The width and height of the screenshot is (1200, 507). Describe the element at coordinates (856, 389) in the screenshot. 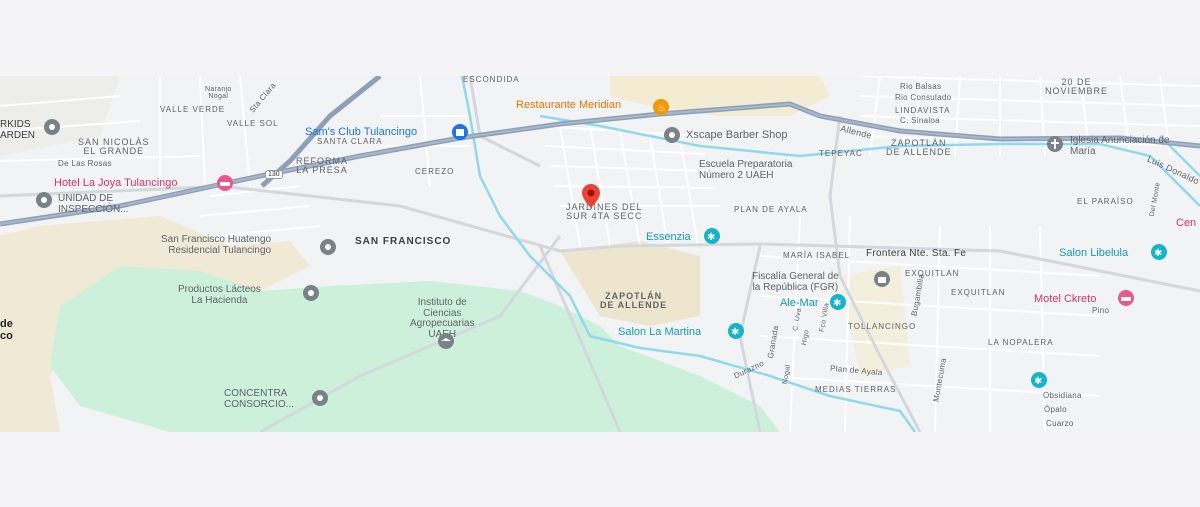

I see `hood-medias-tierras: MEDIAS TIERRAS` at that location.